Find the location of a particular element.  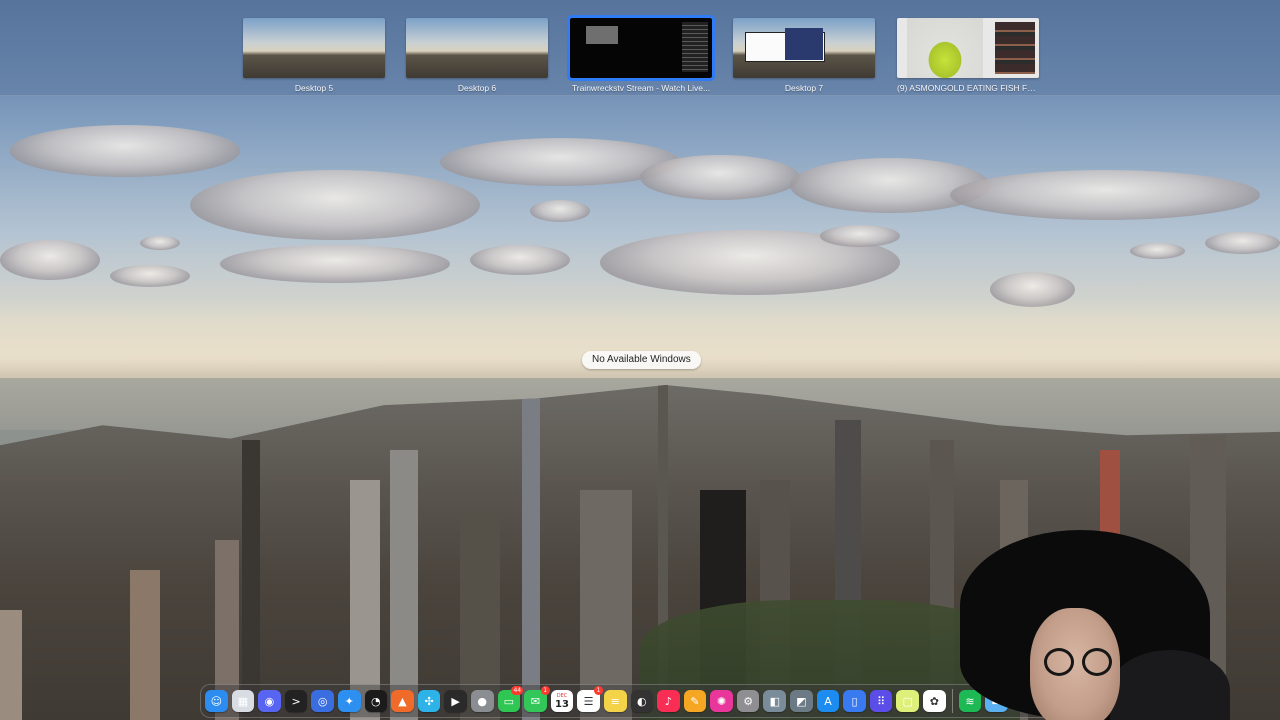

discord-icon: ◉ is located at coordinates (269, 701).